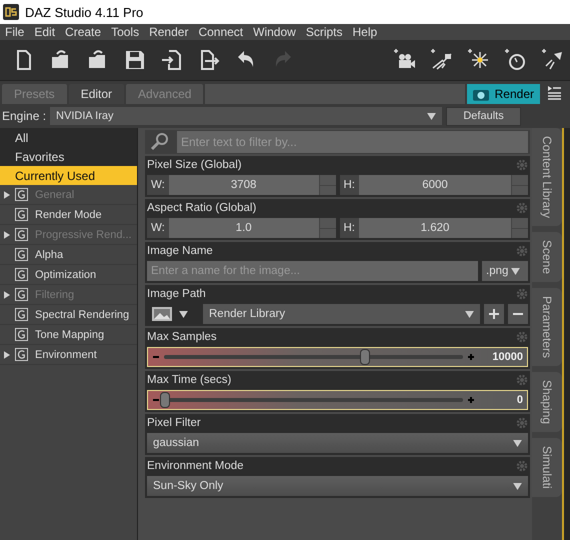 Image resolution: width=570 pixels, height=540 pixels. What do you see at coordinates (434, 185) in the screenshot?
I see `spin-field: H: 6000` at bounding box center [434, 185].